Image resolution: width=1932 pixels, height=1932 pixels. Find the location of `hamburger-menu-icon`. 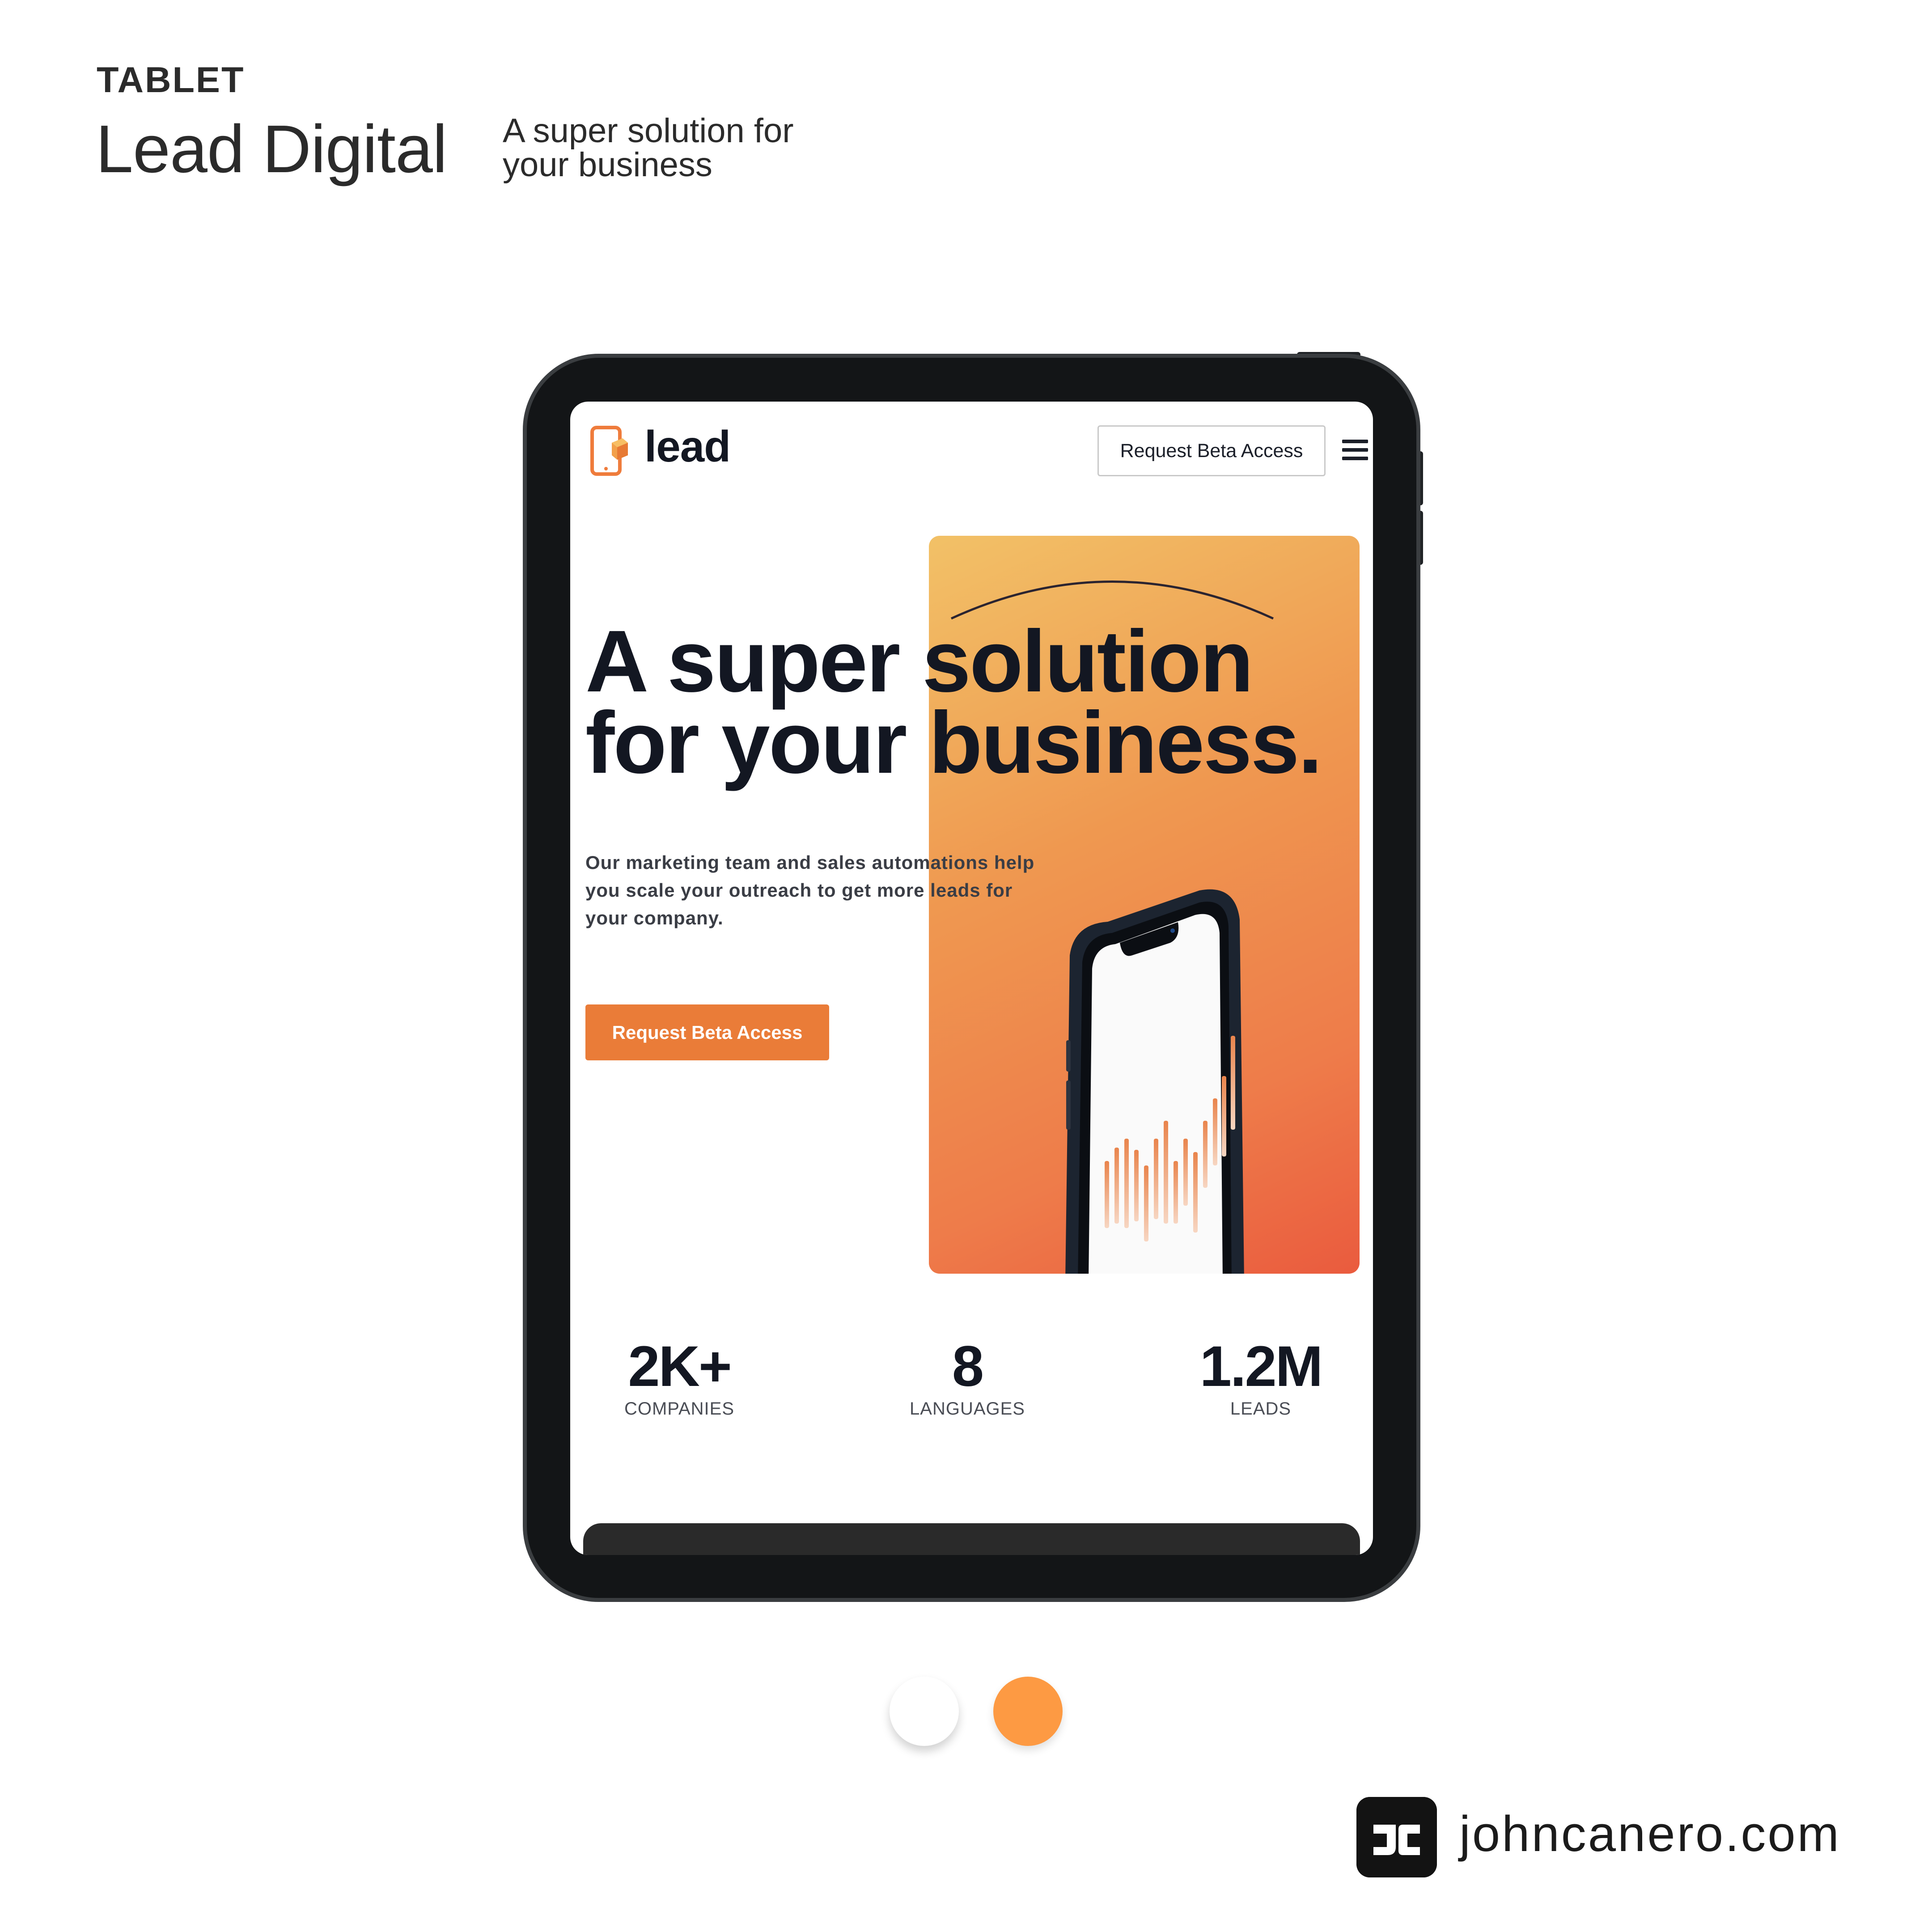

hamburger-menu-icon is located at coordinates (1355, 450).